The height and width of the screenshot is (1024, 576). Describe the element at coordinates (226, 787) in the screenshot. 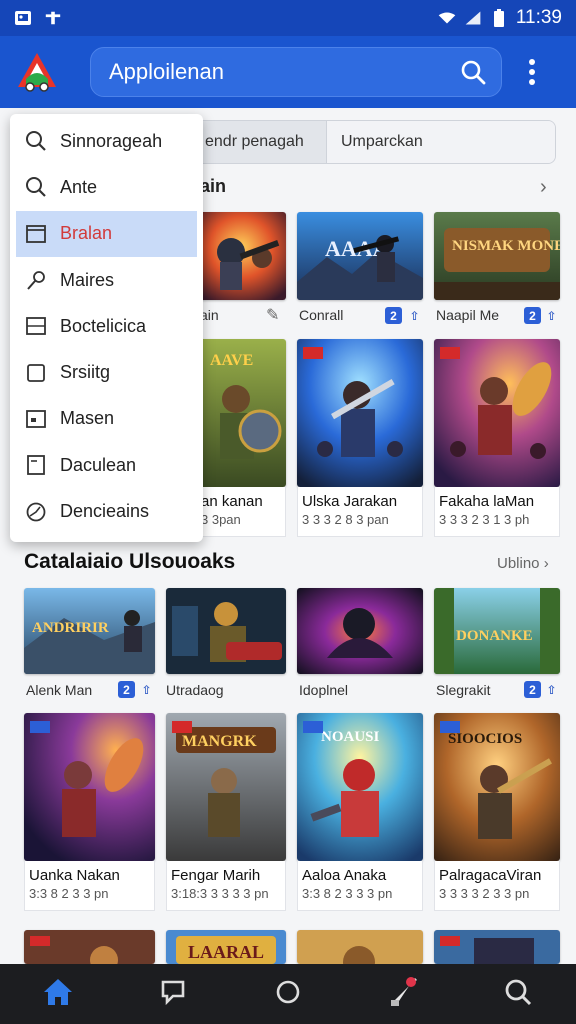

I see `game-tile: MANGRK` at that location.